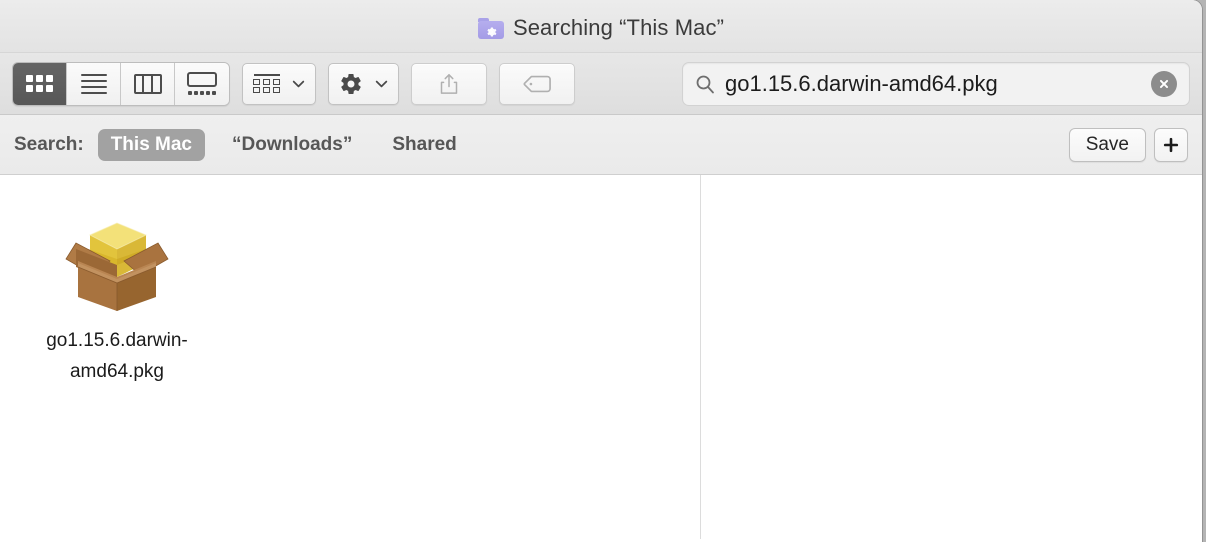 The image size is (1206, 542). What do you see at coordinates (601, 84) in the screenshot?
I see `finder-toolbar: go1.15.6.darwin-amd64.pkg` at bounding box center [601, 84].